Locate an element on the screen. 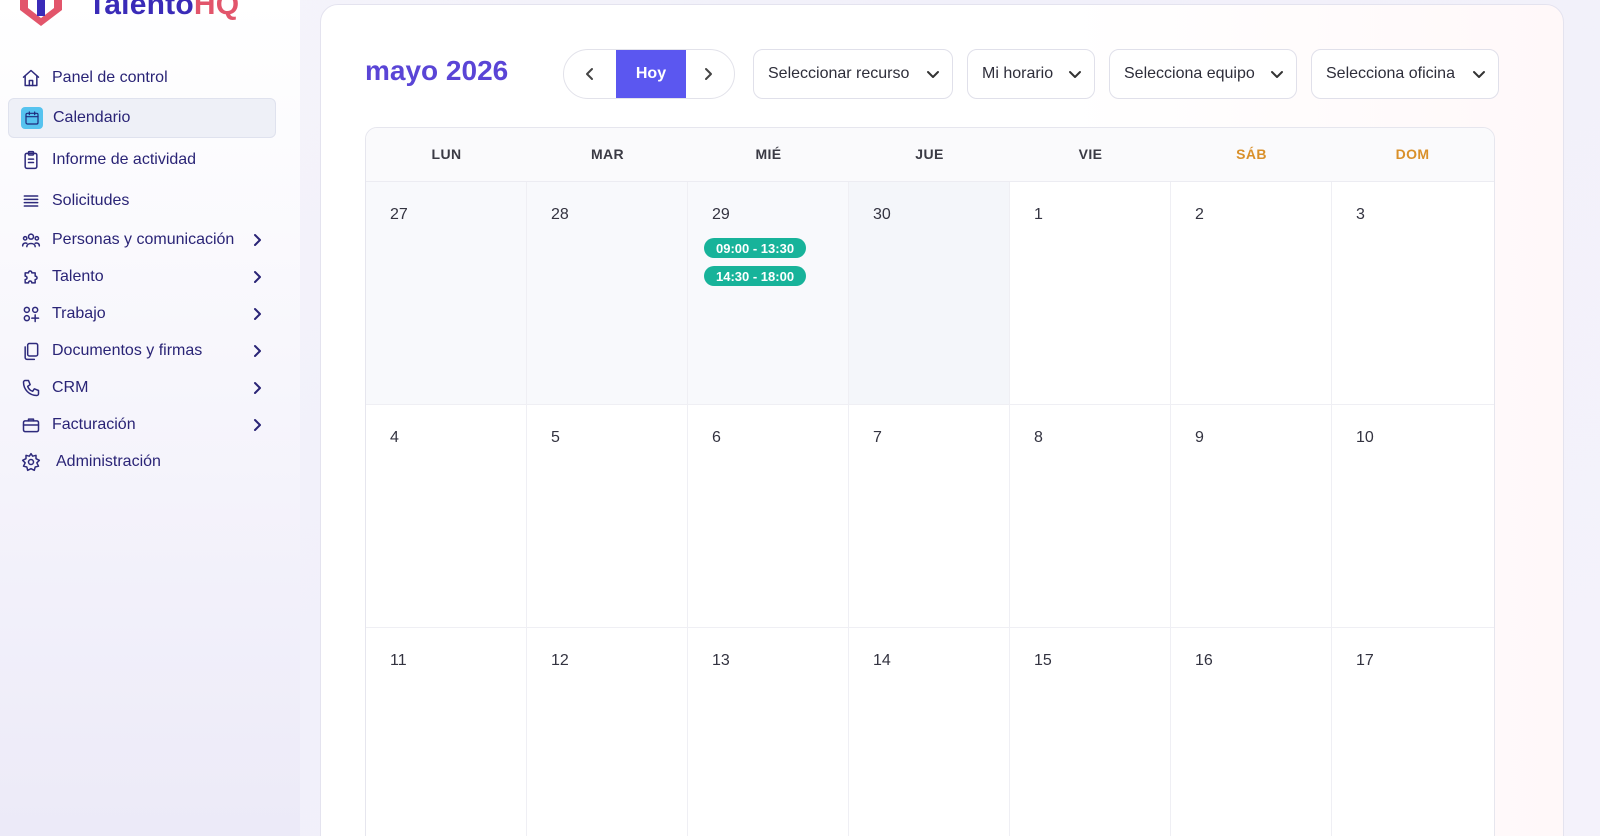  day-number: 9 is located at coordinates (1199, 437).